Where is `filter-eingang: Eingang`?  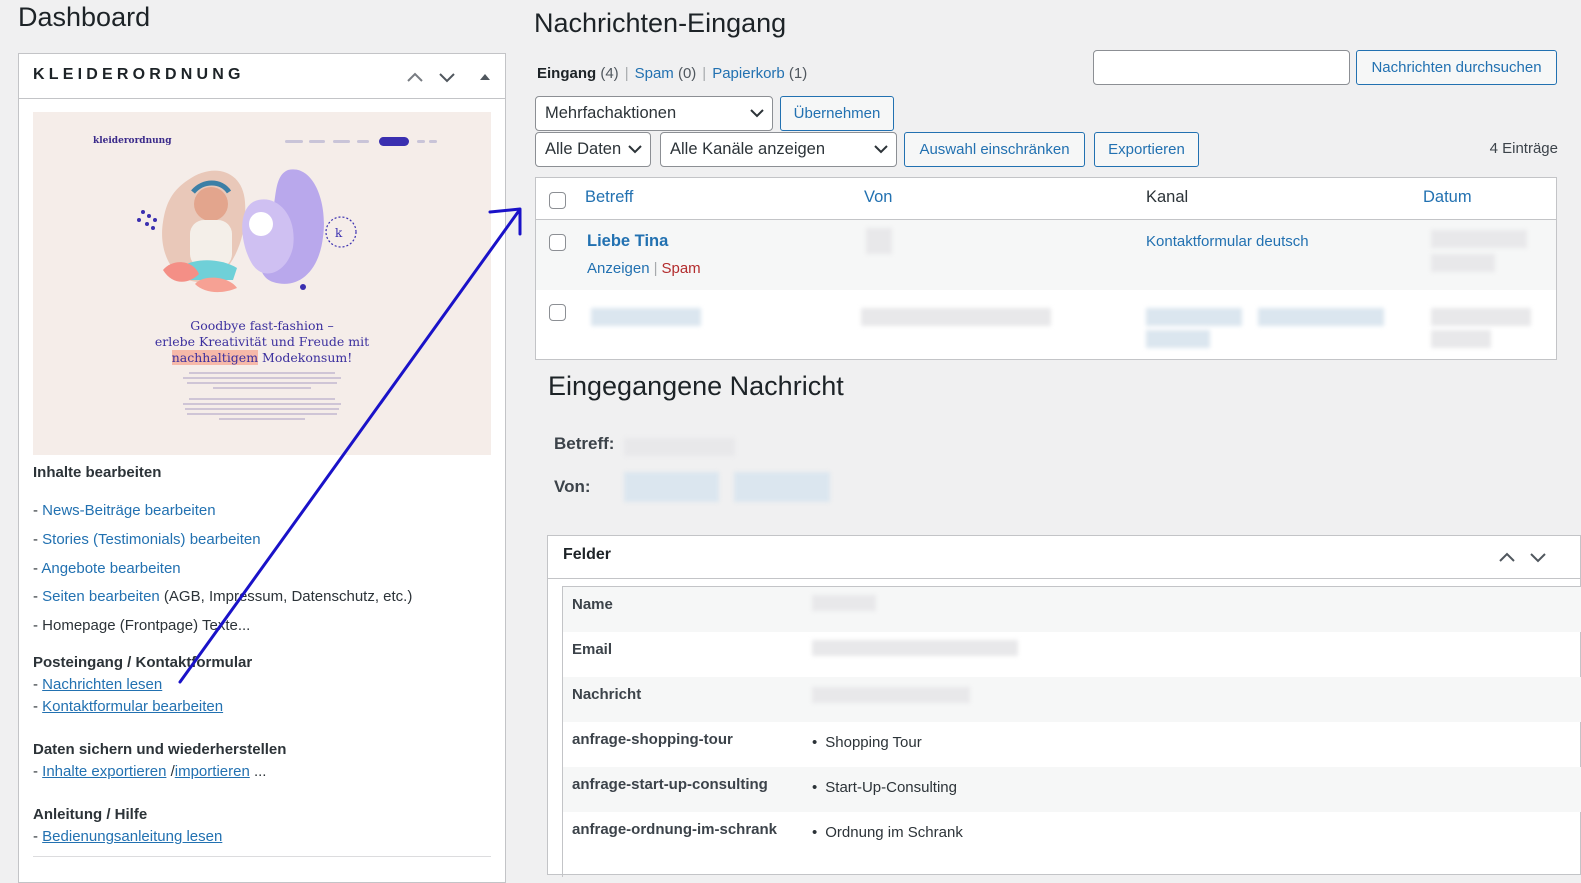 filter-eingang: Eingang is located at coordinates (566, 73).